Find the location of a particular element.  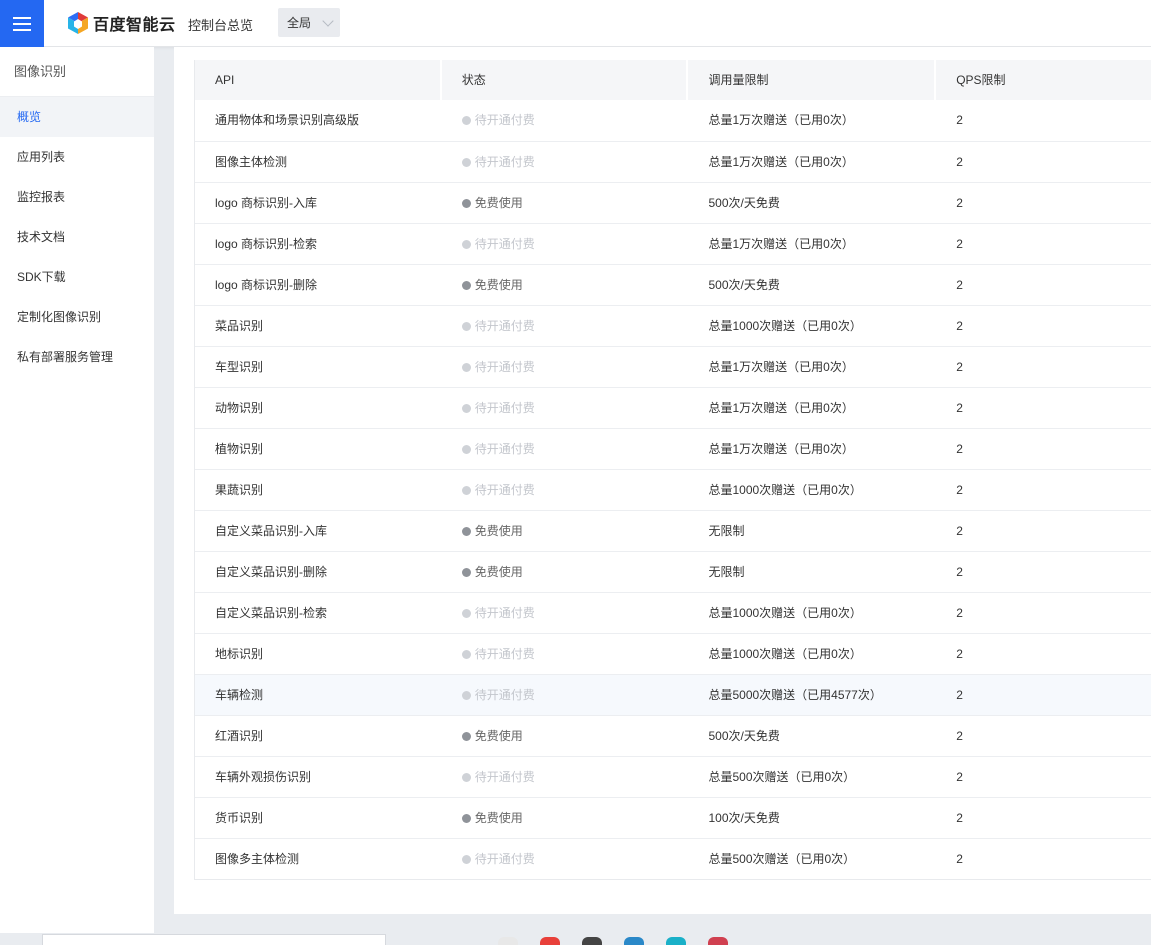

bottom-search-box is located at coordinates (214, 939).